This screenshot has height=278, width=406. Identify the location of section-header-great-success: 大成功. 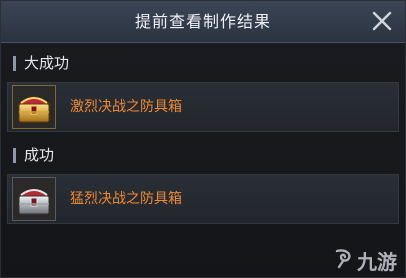
(41, 63).